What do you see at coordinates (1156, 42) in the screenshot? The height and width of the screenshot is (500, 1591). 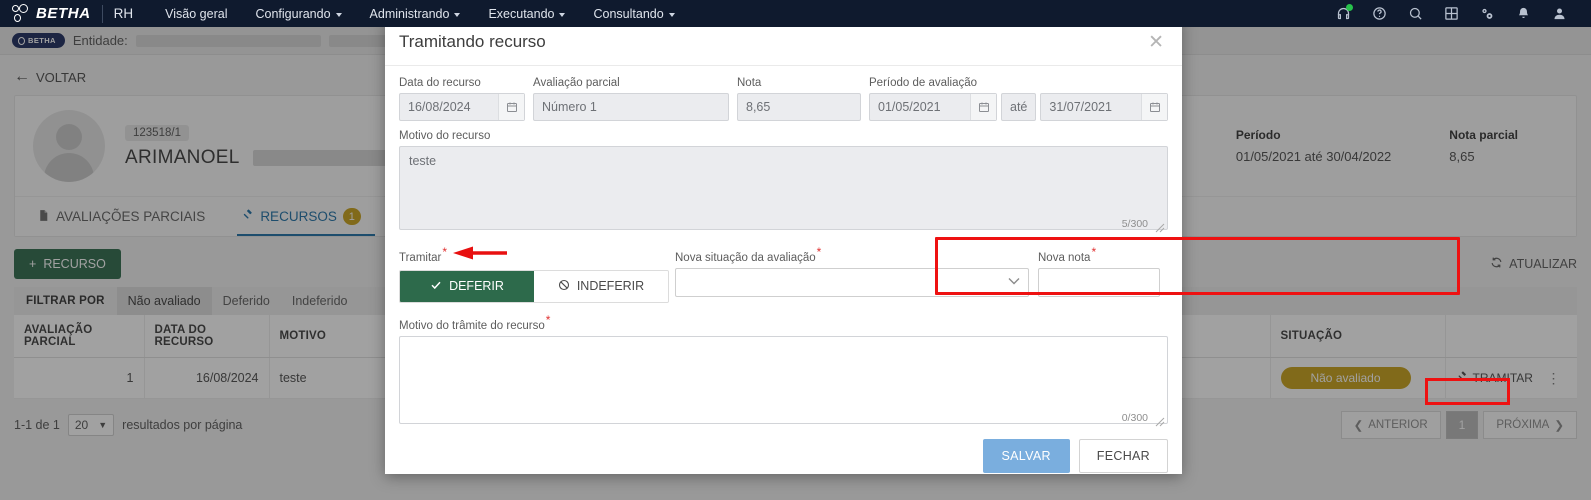 I see `close-icon: ✕` at bounding box center [1156, 42].